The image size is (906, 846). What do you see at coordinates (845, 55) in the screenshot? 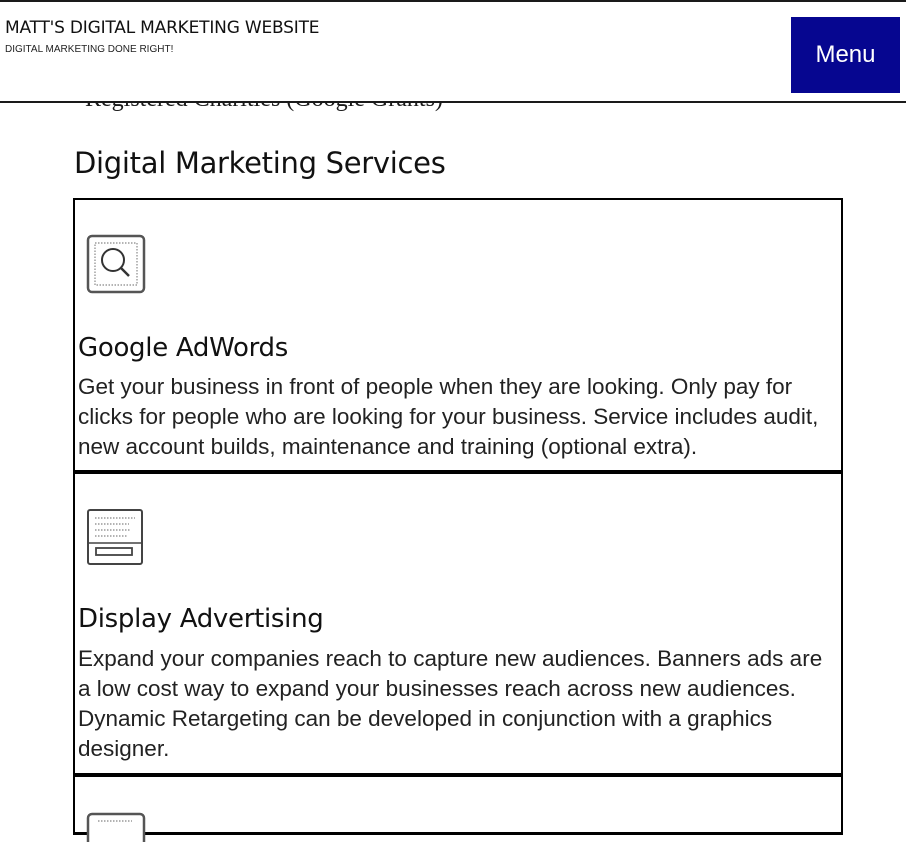
I see `menu-button: Menu` at bounding box center [845, 55].